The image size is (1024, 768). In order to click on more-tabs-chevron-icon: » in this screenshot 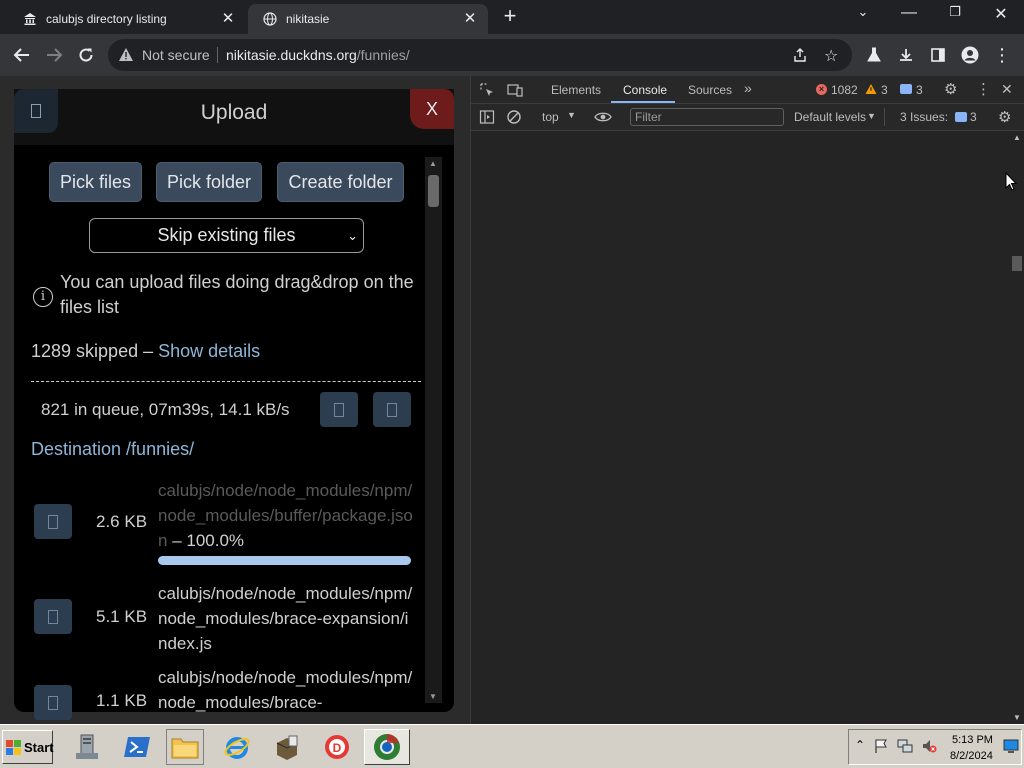, I will do `click(748, 88)`.